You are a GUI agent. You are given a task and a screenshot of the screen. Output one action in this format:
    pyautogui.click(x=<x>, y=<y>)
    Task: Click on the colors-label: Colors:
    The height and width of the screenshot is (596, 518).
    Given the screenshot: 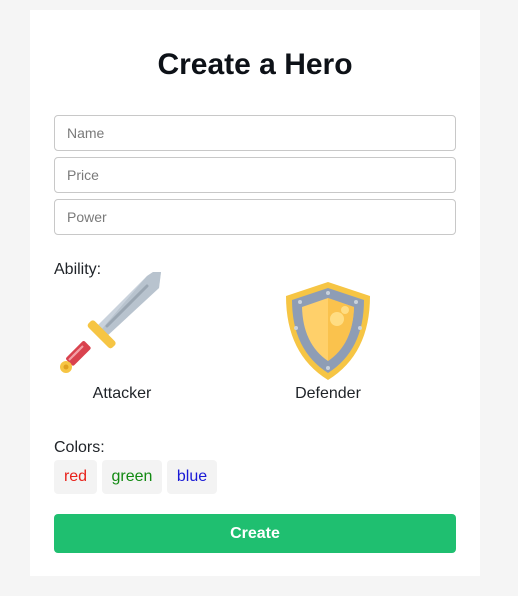 What is the action you would take?
    pyautogui.click(x=79, y=447)
    